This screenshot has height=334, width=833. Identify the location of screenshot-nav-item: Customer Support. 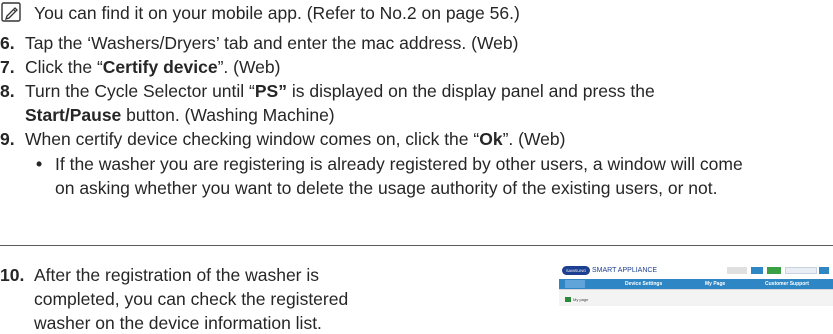
(787, 284).